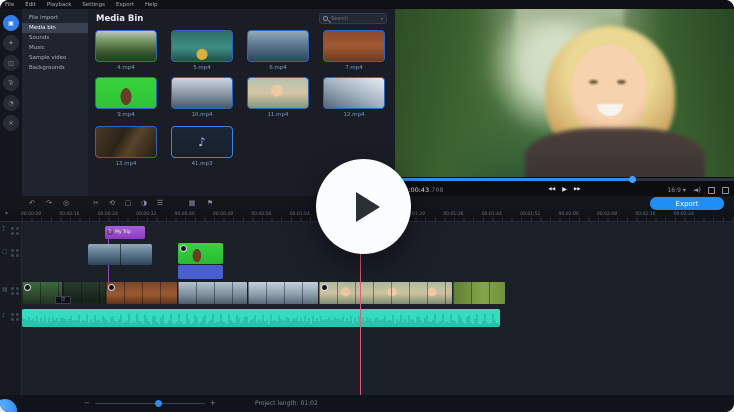 This screenshot has height=412, width=734. I want to click on media-item-label: 13.mp4, so click(126, 164).